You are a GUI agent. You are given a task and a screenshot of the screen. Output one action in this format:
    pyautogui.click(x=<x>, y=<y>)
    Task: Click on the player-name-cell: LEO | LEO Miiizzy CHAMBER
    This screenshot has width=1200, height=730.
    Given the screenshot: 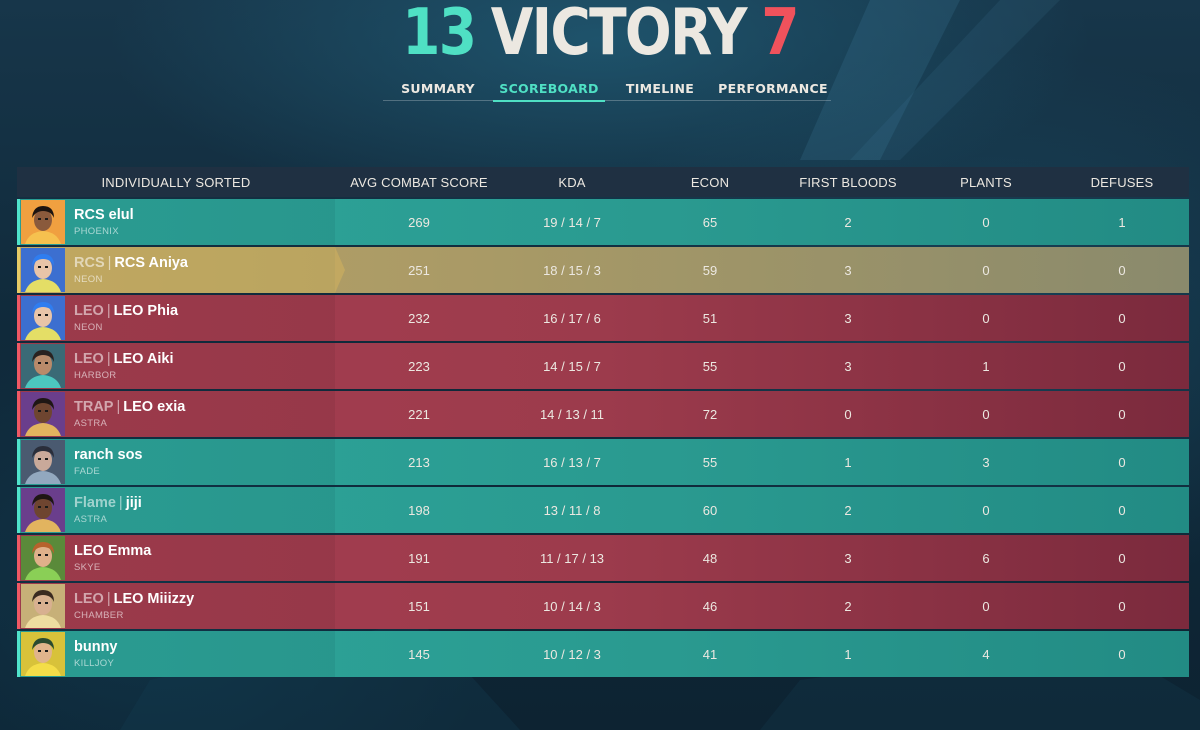 What is the action you would take?
    pyautogui.click(x=176, y=606)
    